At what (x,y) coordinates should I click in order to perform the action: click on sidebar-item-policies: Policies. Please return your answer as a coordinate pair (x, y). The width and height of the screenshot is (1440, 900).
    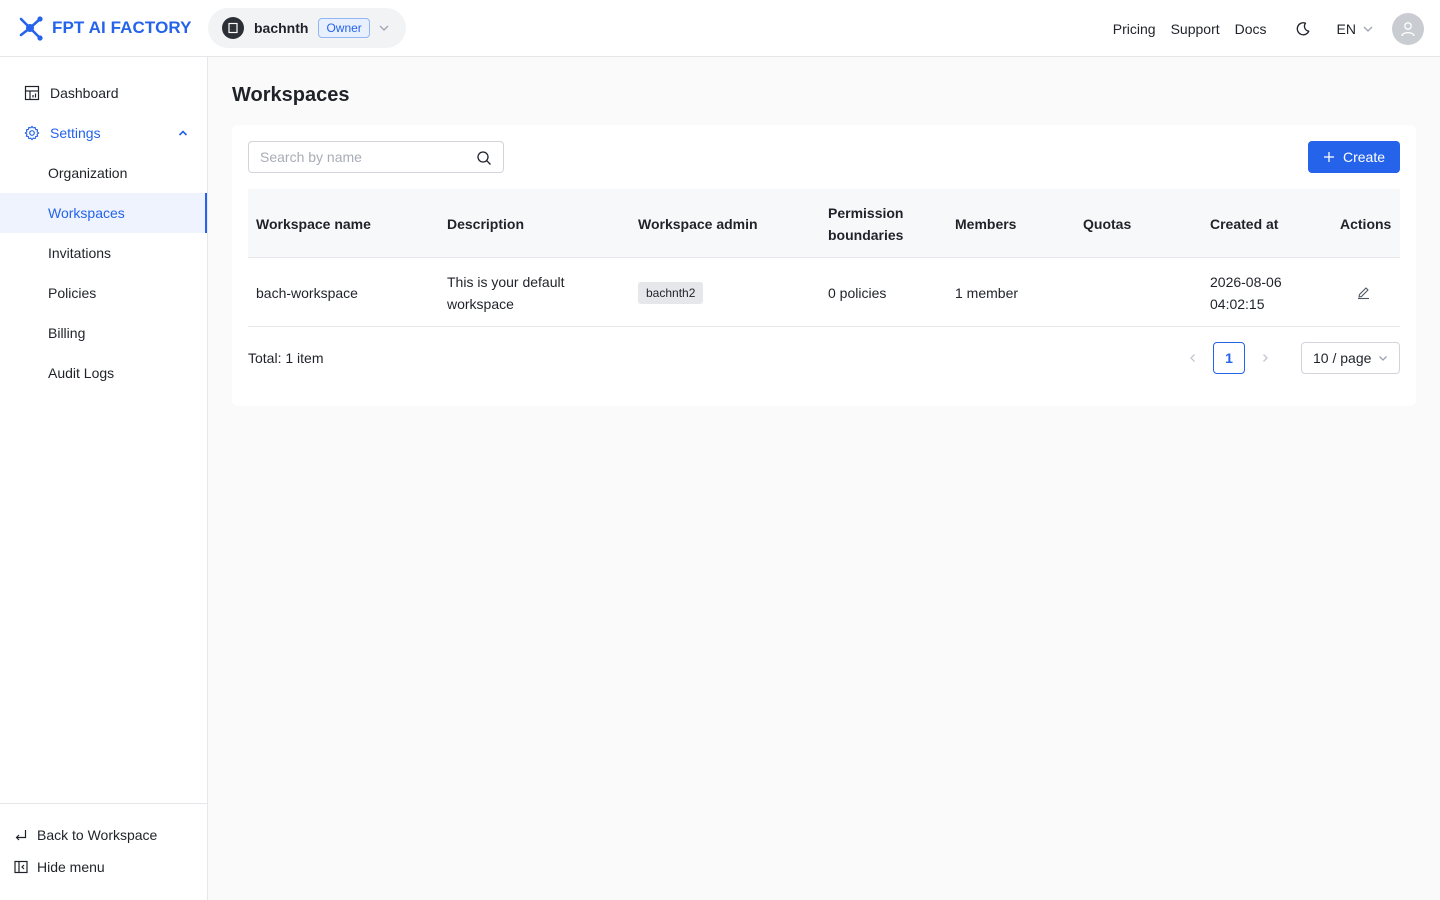
    Looking at the image, I should click on (103, 293).